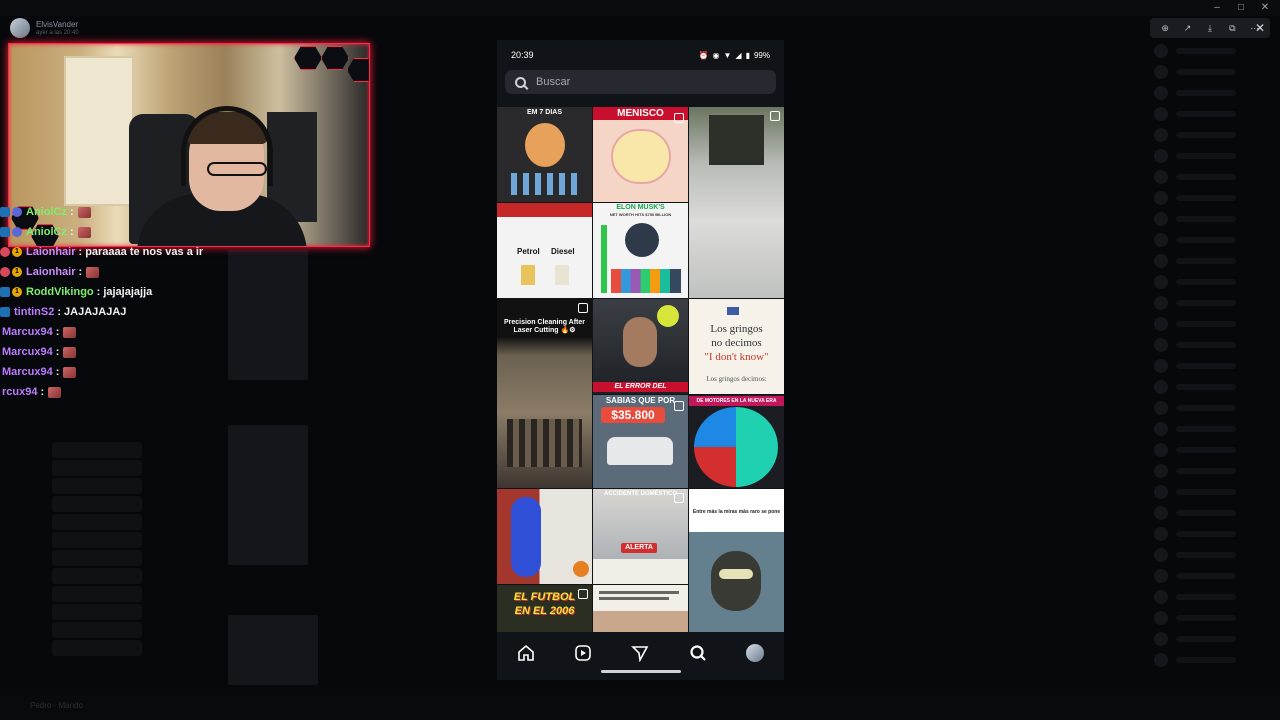  What do you see at coordinates (1217, 8) in the screenshot?
I see `minimize-icon: –` at bounding box center [1217, 8].